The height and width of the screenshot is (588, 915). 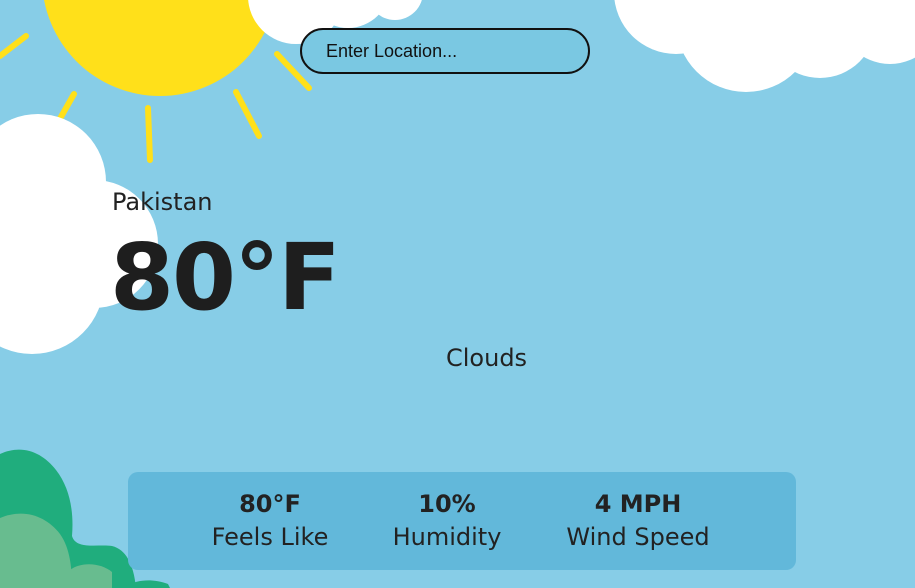 What do you see at coordinates (270, 504) in the screenshot?
I see `feels-like-value: 80°F` at bounding box center [270, 504].